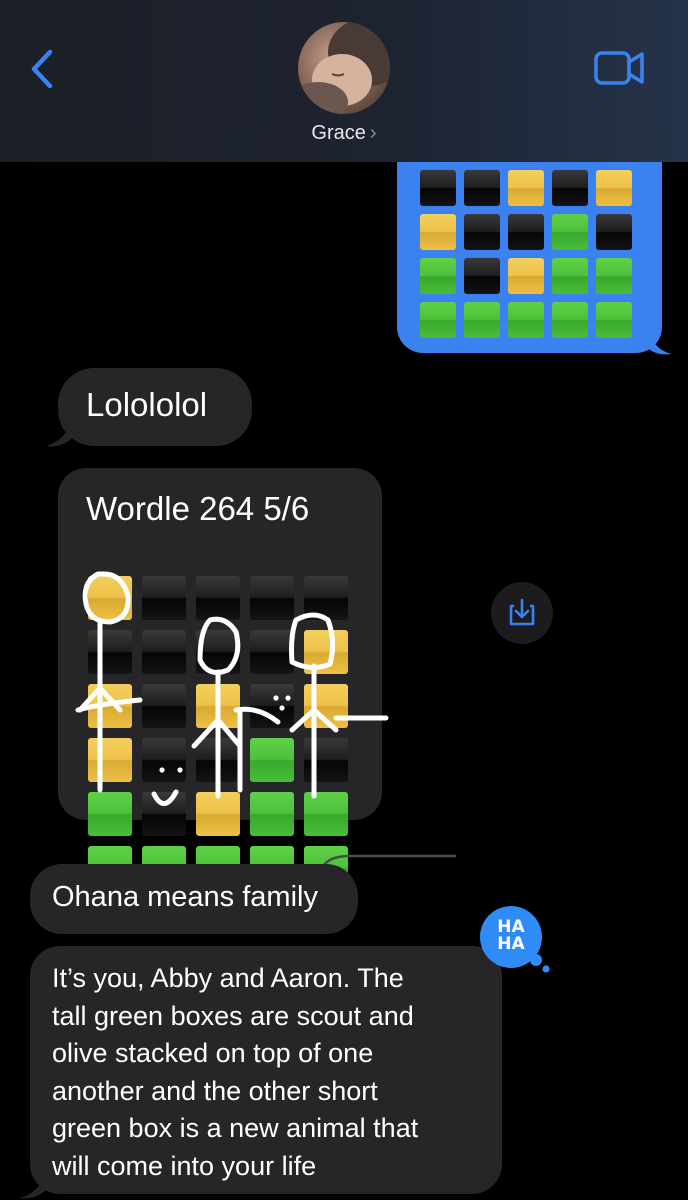  I want to click on message-text-lol: Lolololol, so click(147, 404).